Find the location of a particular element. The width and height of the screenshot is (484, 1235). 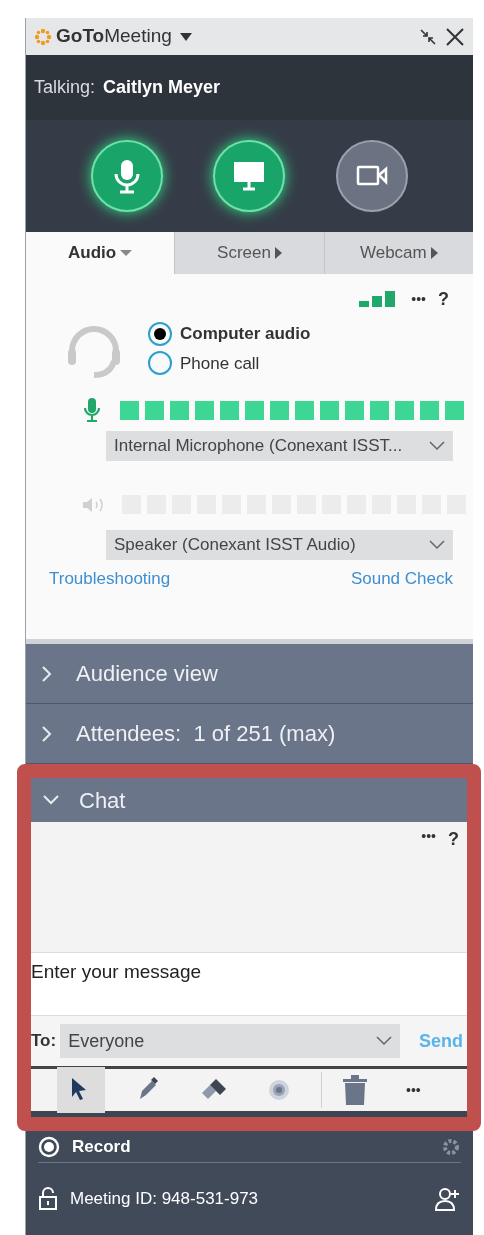

speaker-select: Speaker (Conexant ISST Audio) is located at coordinates (279, 545).